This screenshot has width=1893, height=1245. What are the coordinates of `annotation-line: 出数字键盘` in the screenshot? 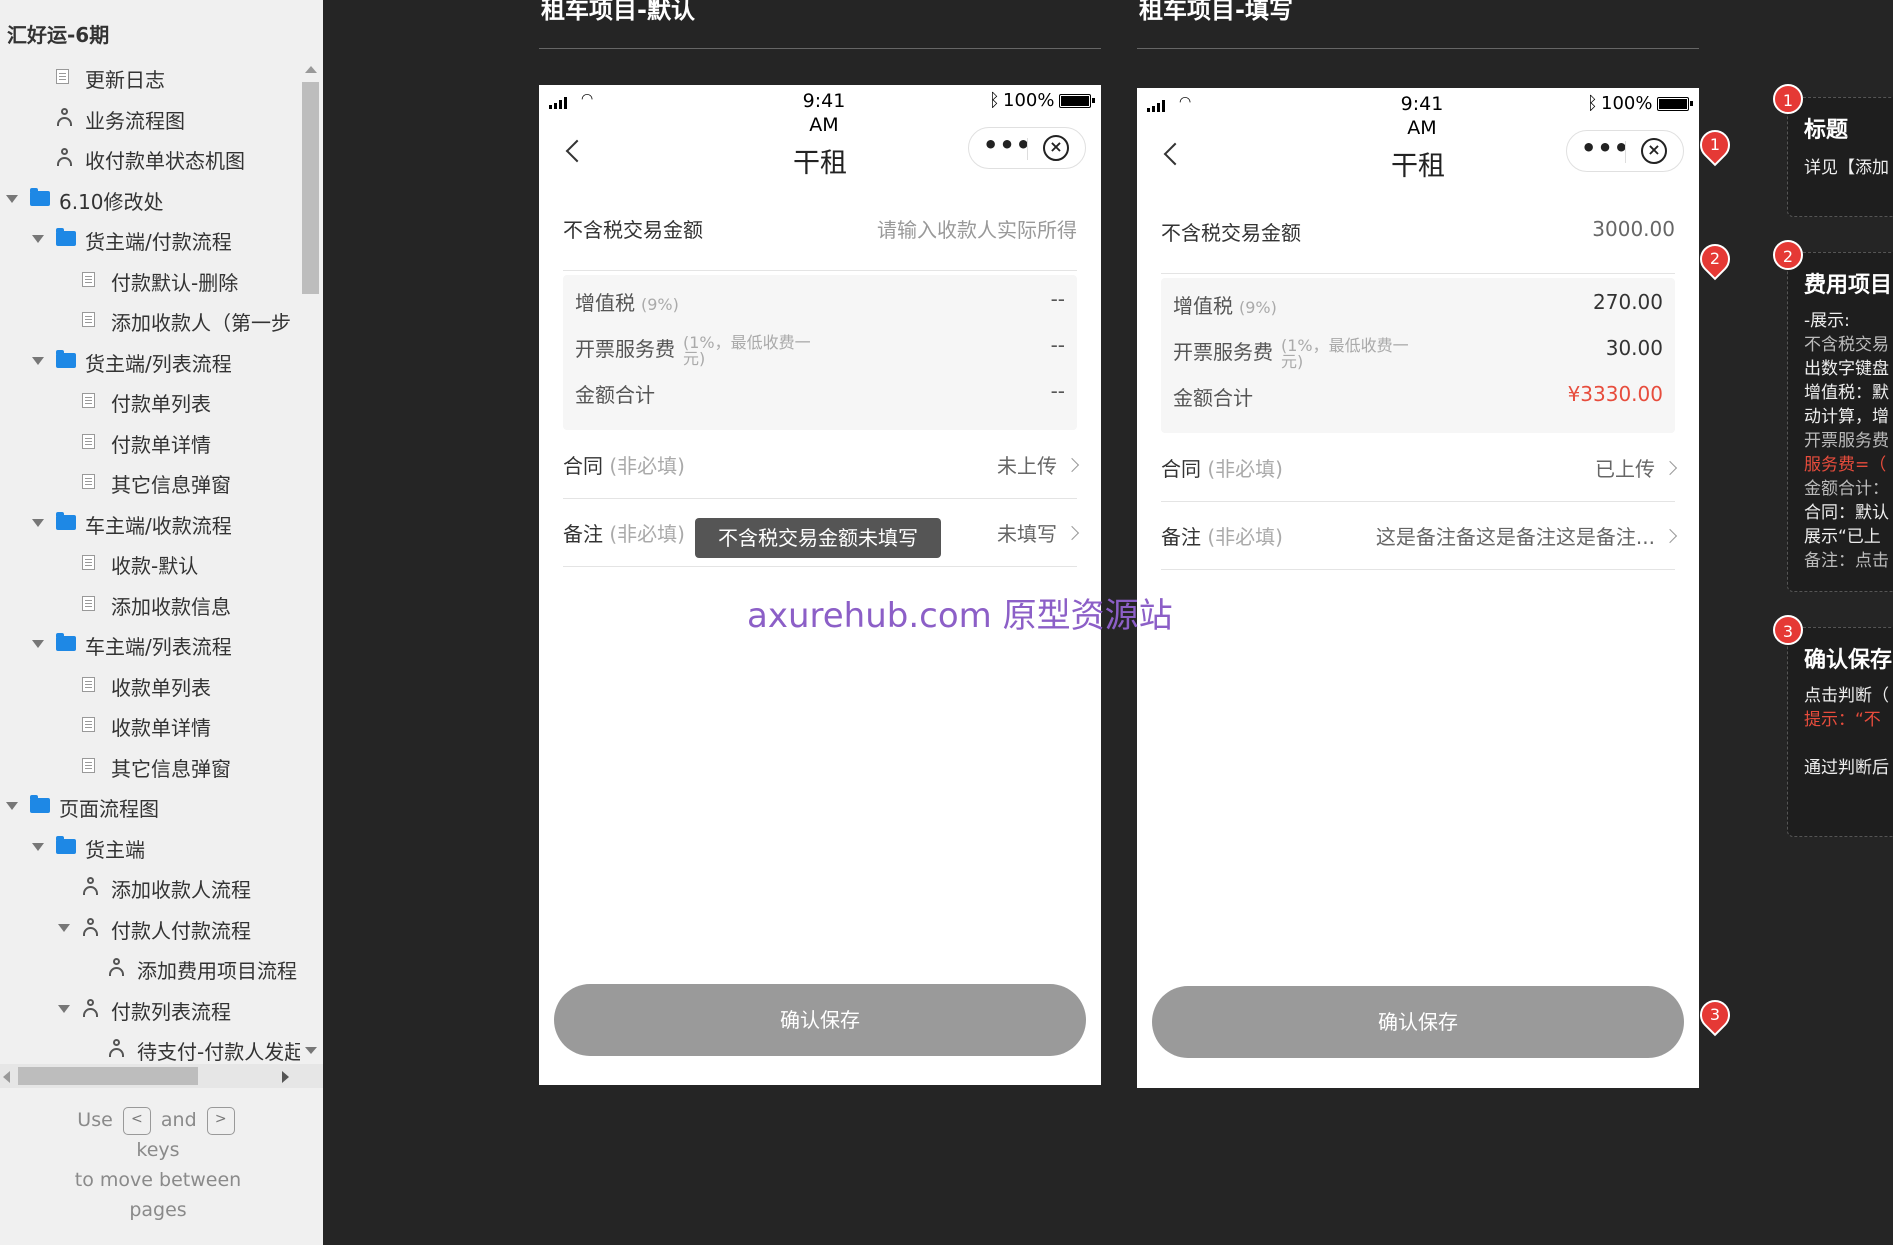 It's located at (1846, 369).